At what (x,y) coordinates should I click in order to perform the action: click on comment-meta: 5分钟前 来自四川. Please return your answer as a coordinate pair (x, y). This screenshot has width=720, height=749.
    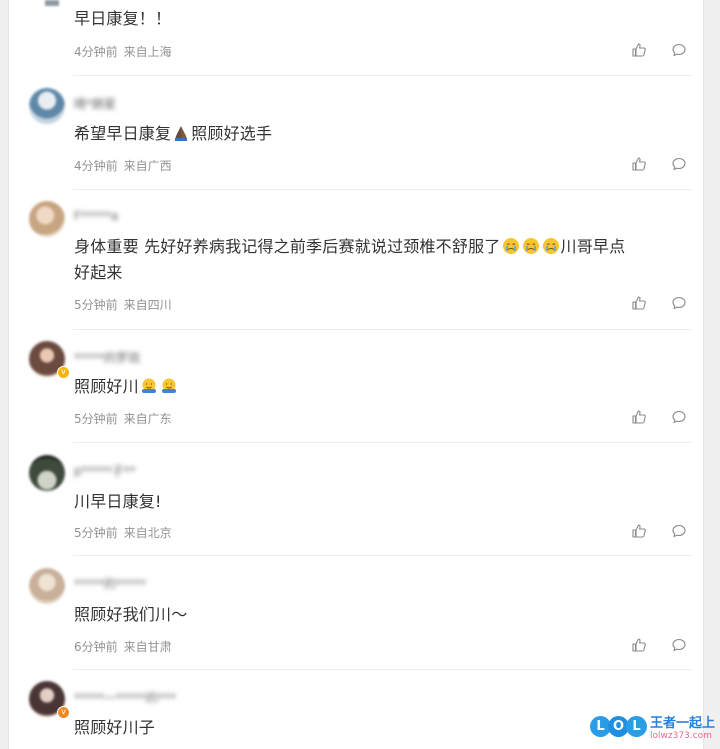
    Looking at the image, I should click on (123, 304).